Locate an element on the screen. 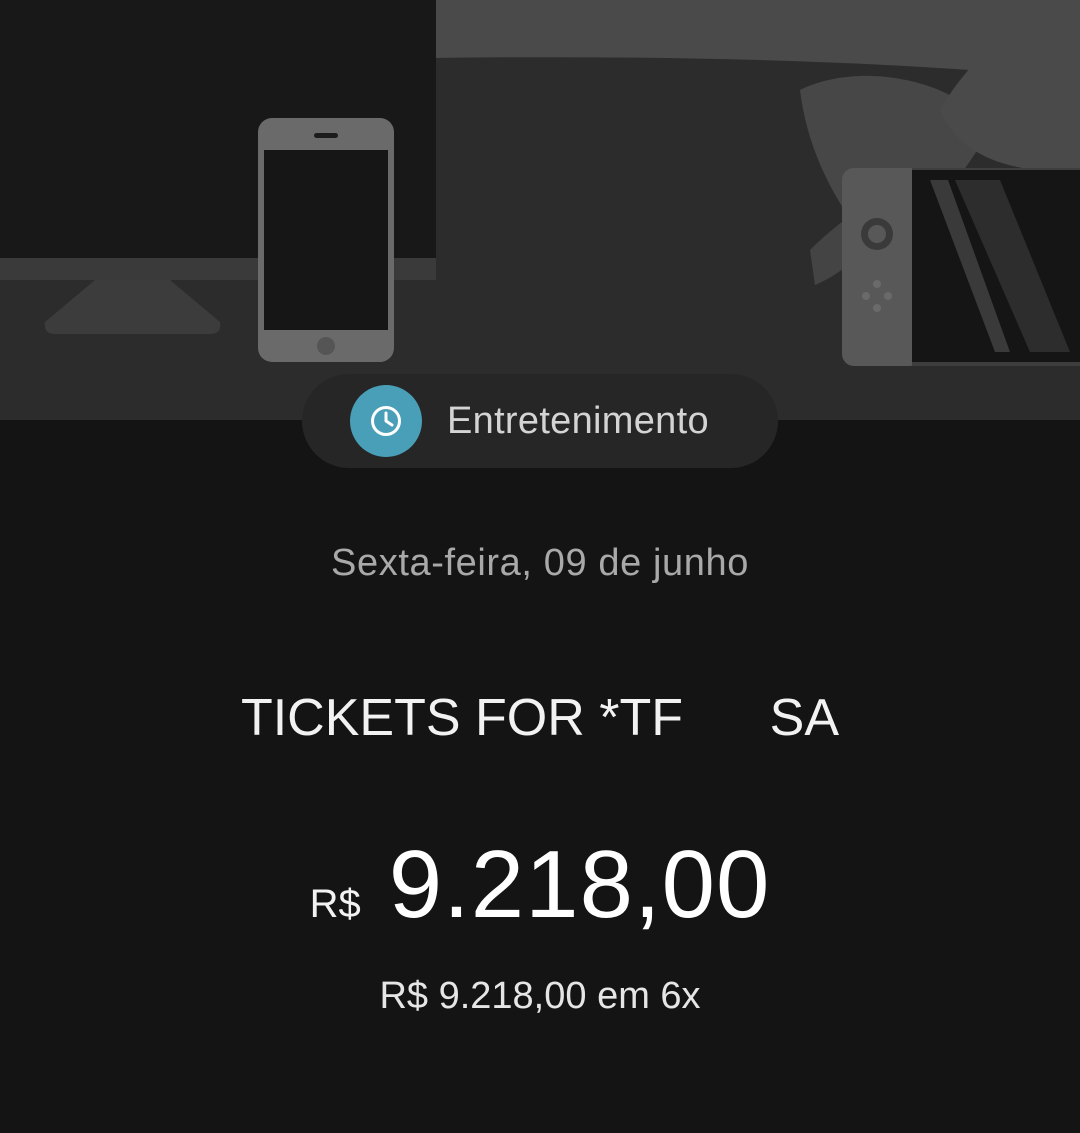  merchant-name: TICKETS FOR *TF SA is located at coordinates (540, 718).